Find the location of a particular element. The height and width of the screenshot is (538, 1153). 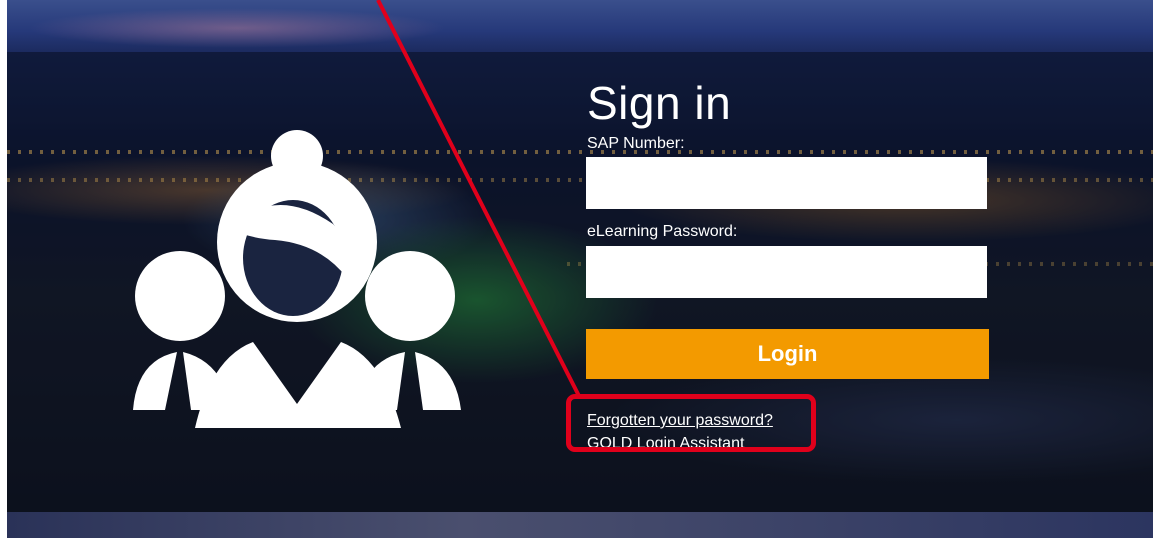

annotation-highlight-box is located at coordinates (691, 423).